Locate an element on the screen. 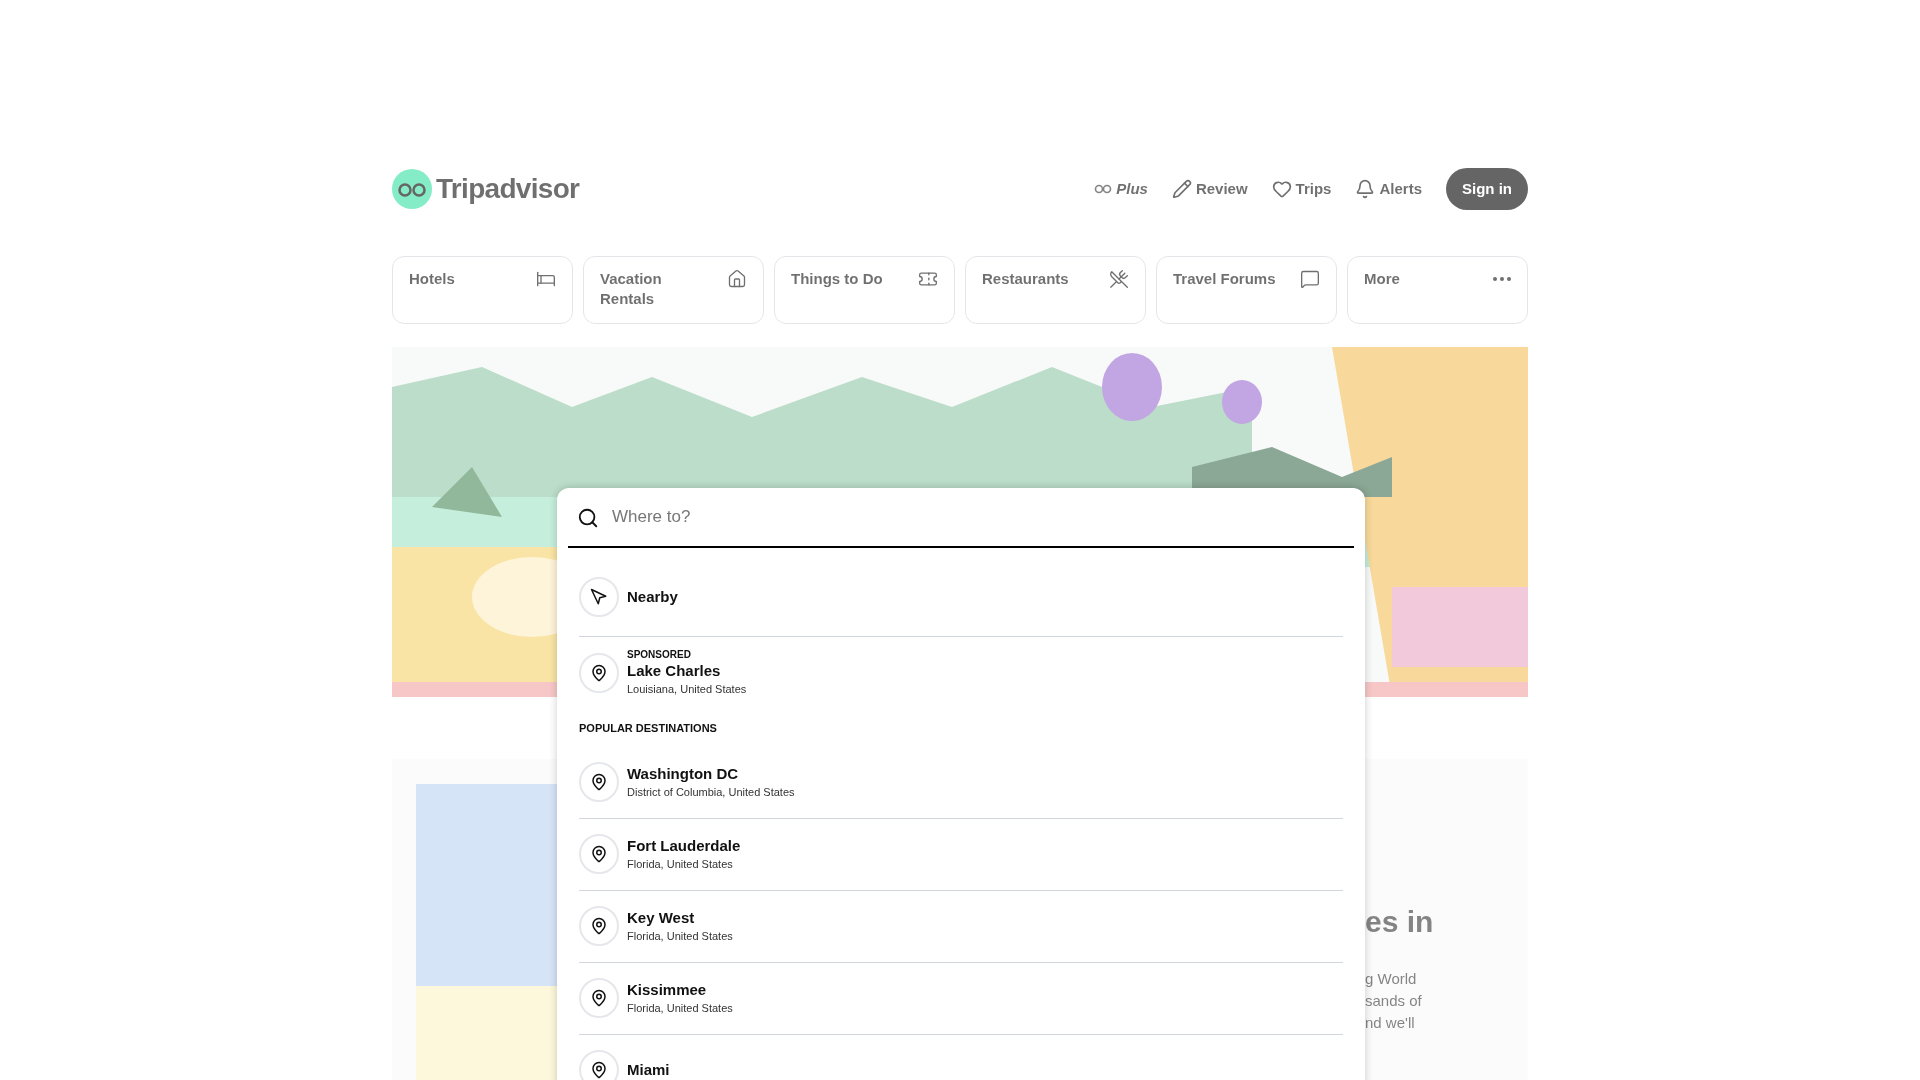  section-text: sands of is located at coordinates (1394, 1001).